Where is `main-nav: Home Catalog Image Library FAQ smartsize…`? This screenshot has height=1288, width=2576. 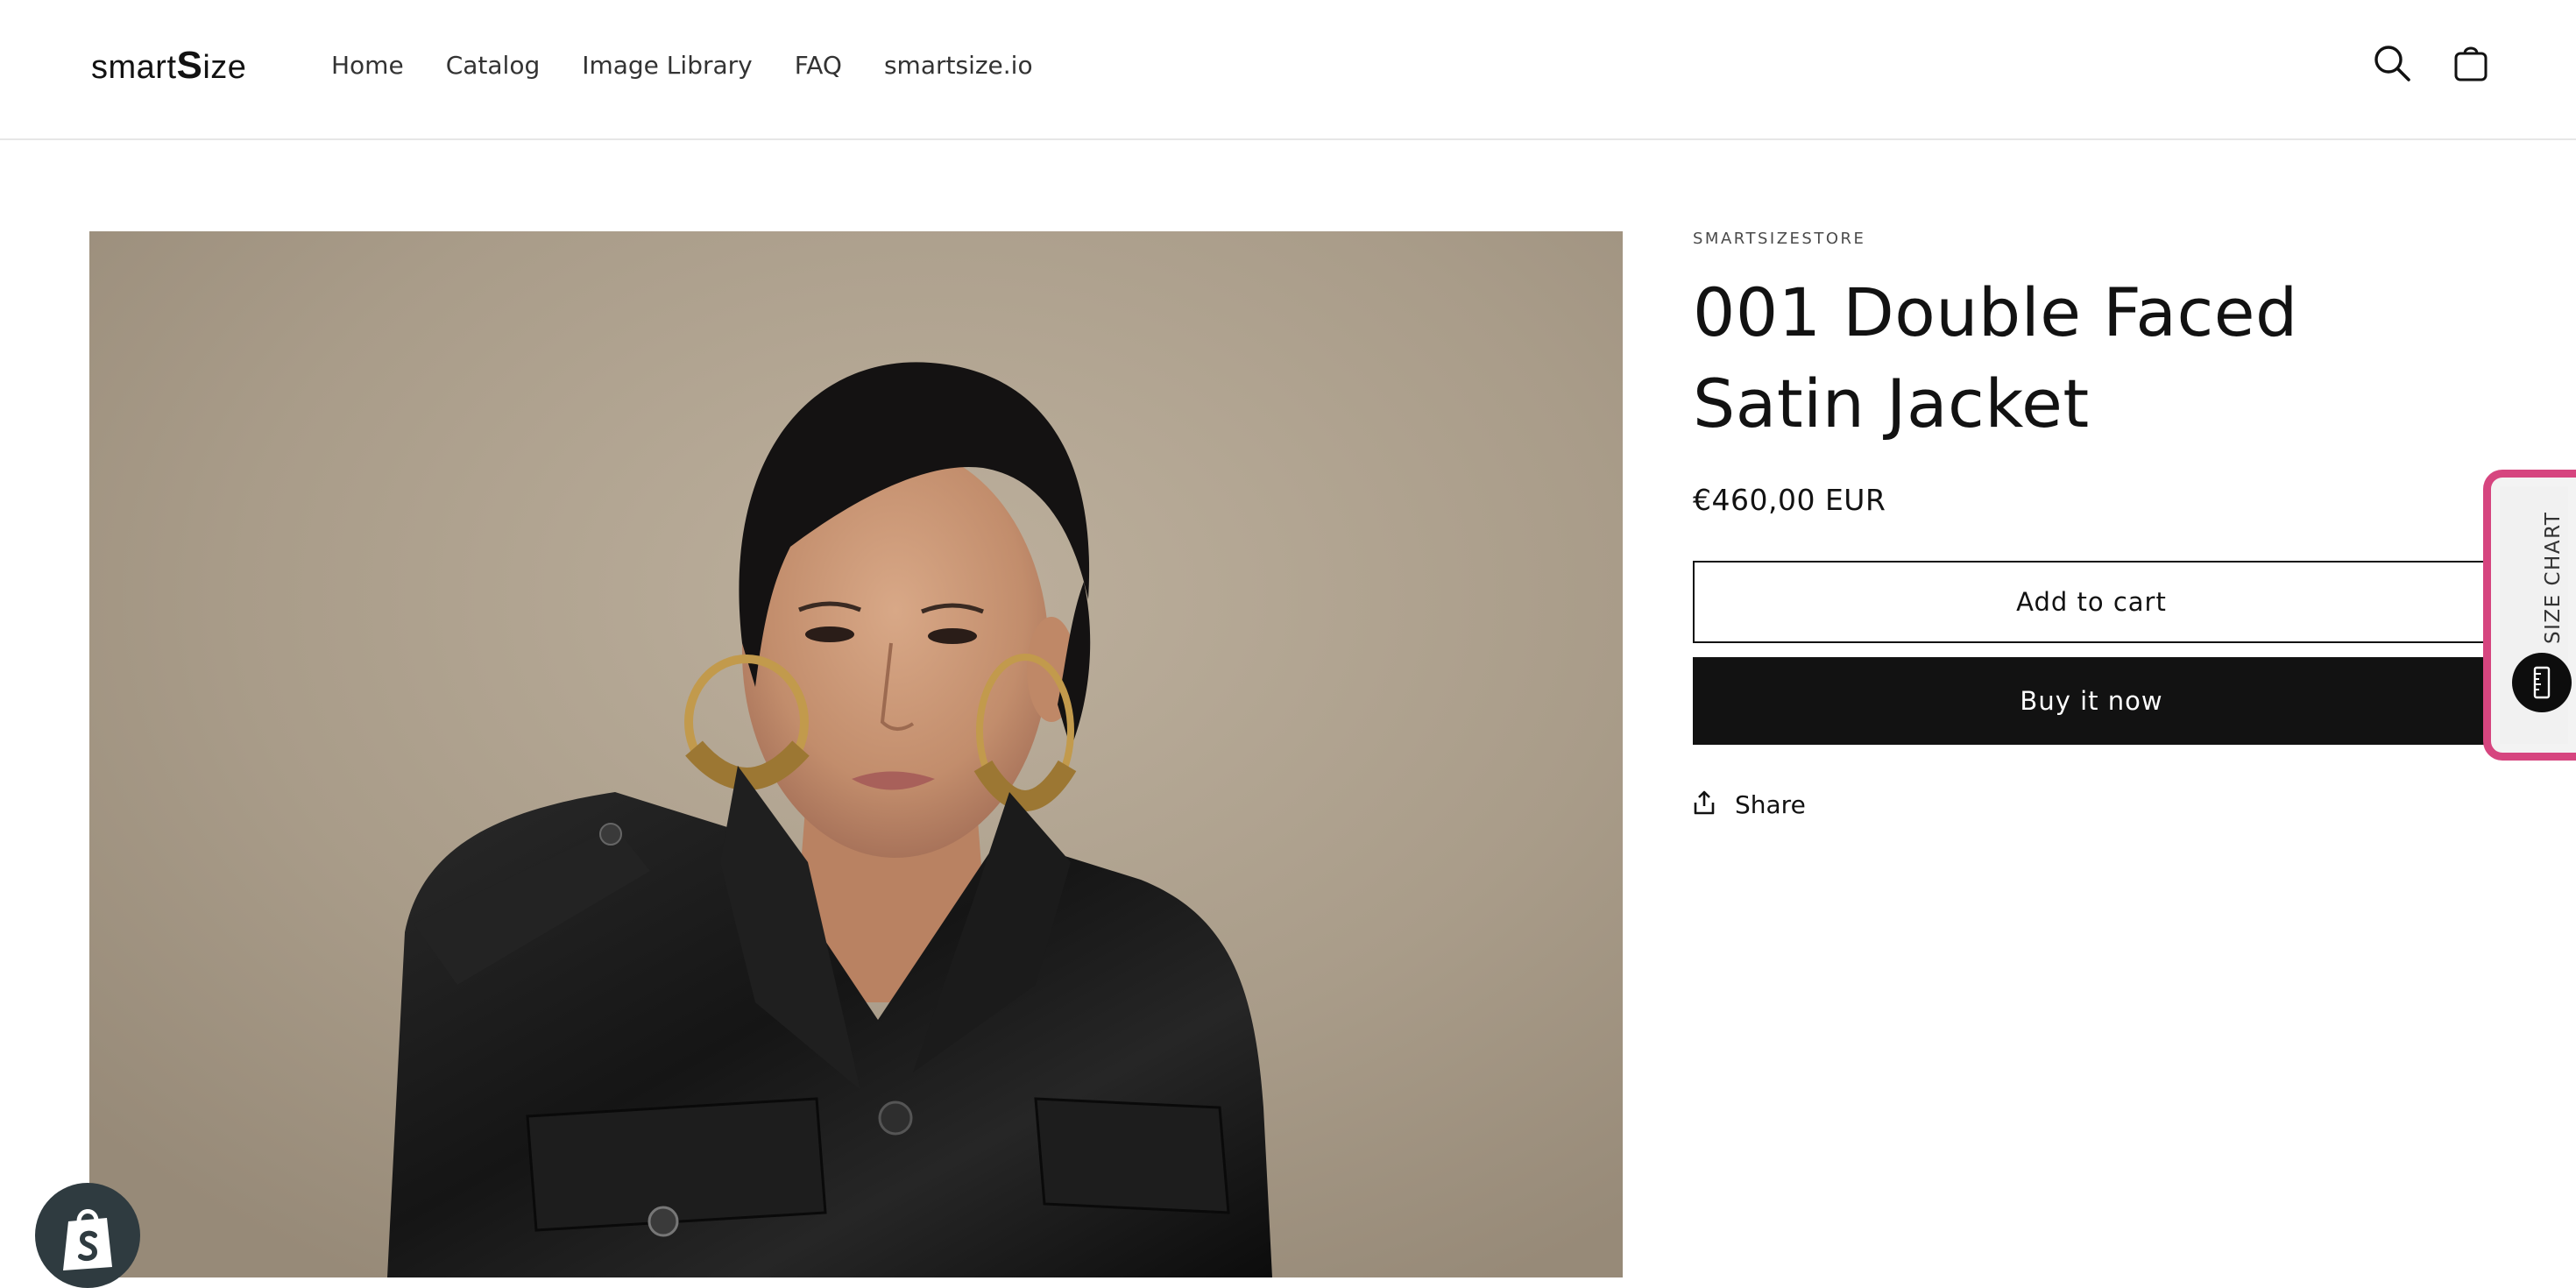 main-nav: Home Catalog Image Library FAQ smartsize… is located at coordinates (703, 66).